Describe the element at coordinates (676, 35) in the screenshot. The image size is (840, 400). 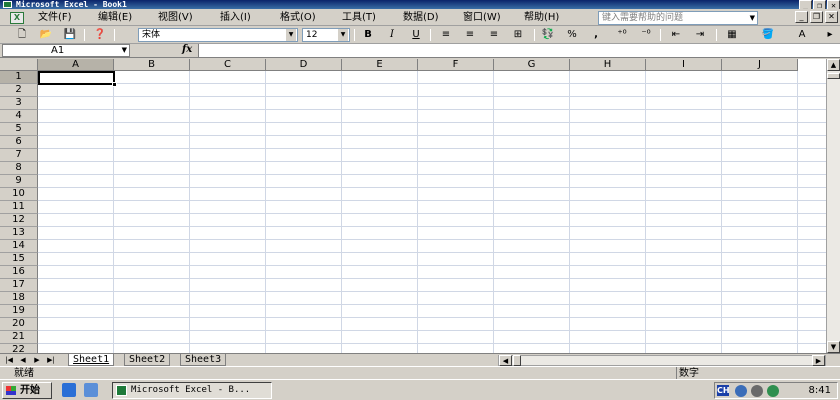
I see `decrease-indent-icon: ⇤` at that location.